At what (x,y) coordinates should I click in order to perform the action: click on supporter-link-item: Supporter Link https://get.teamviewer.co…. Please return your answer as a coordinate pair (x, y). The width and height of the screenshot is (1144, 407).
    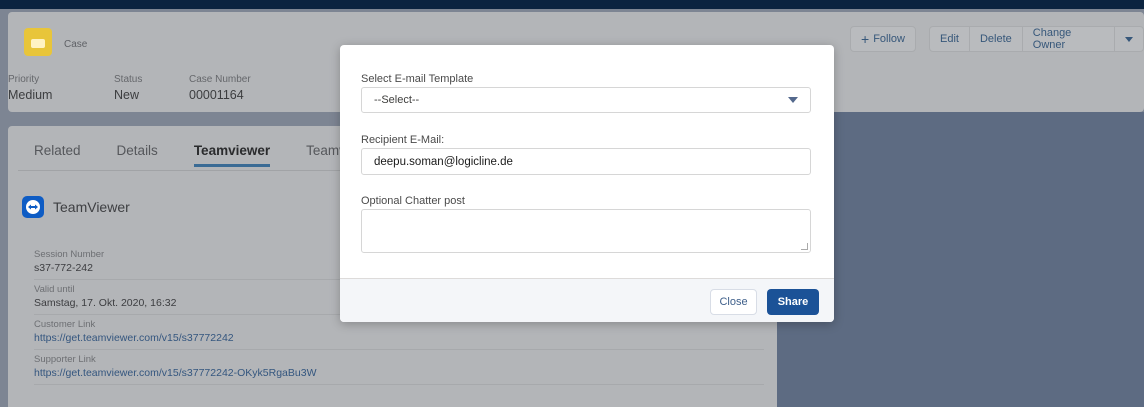
    Looking at the image, I should click on (399, 369).